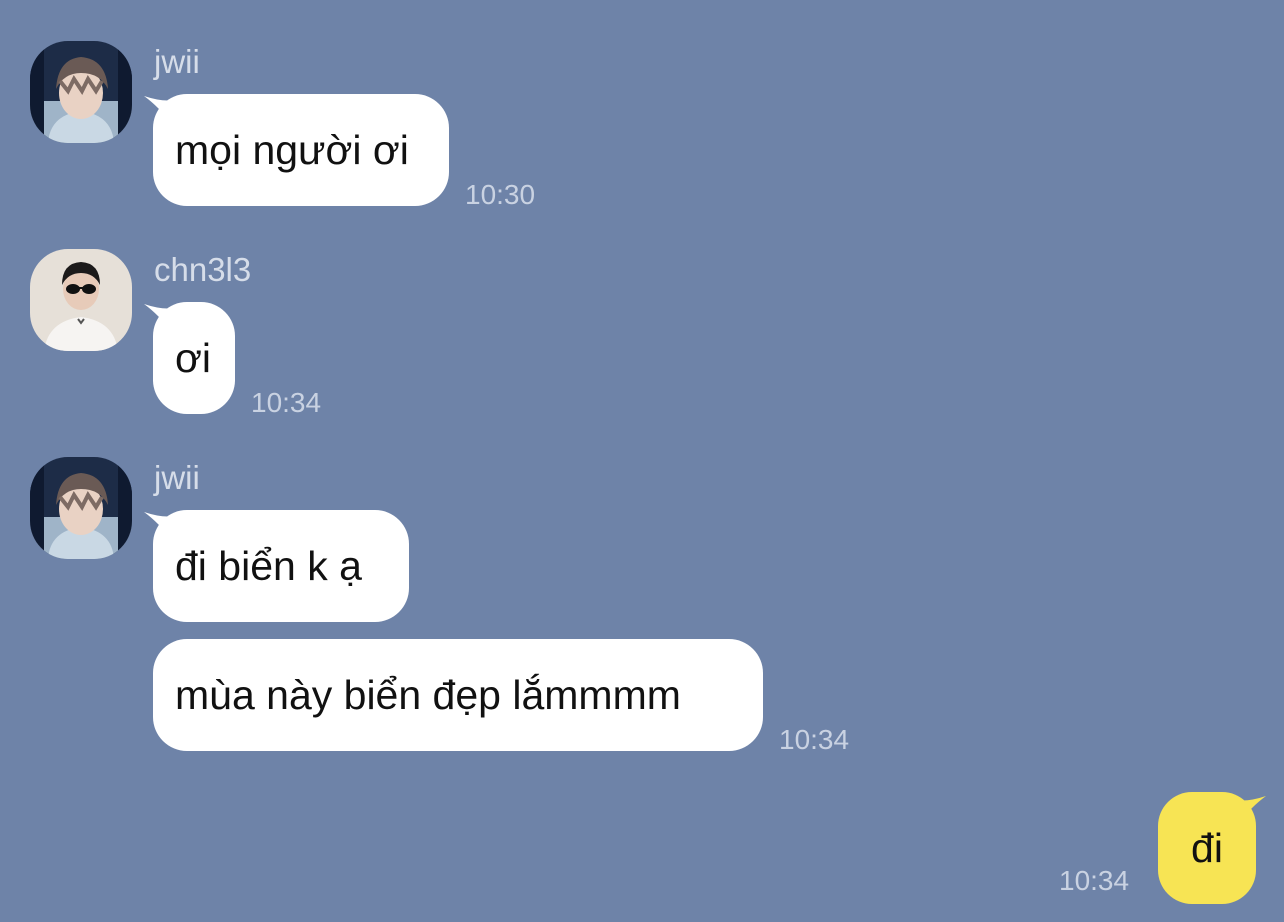 The width and height of the screenshot is (1284, 922). What do you see at coordinates (301, 150) in the screenshot?
I see `message-bubble: mọi người ơi` at bounding box center [301, 150].